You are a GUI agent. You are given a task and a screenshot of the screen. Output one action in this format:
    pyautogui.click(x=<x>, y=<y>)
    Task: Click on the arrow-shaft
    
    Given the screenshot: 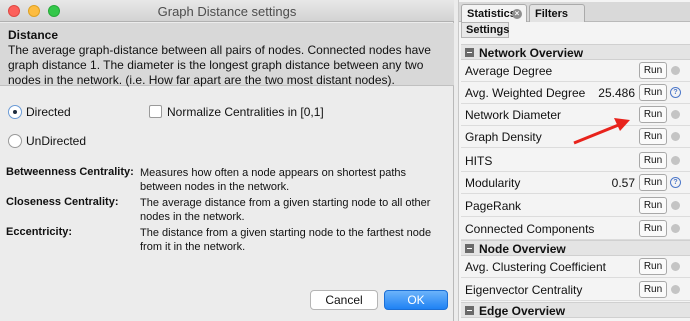 What is the action you would take?
    pyautogui.click(x=597, y=133)
    